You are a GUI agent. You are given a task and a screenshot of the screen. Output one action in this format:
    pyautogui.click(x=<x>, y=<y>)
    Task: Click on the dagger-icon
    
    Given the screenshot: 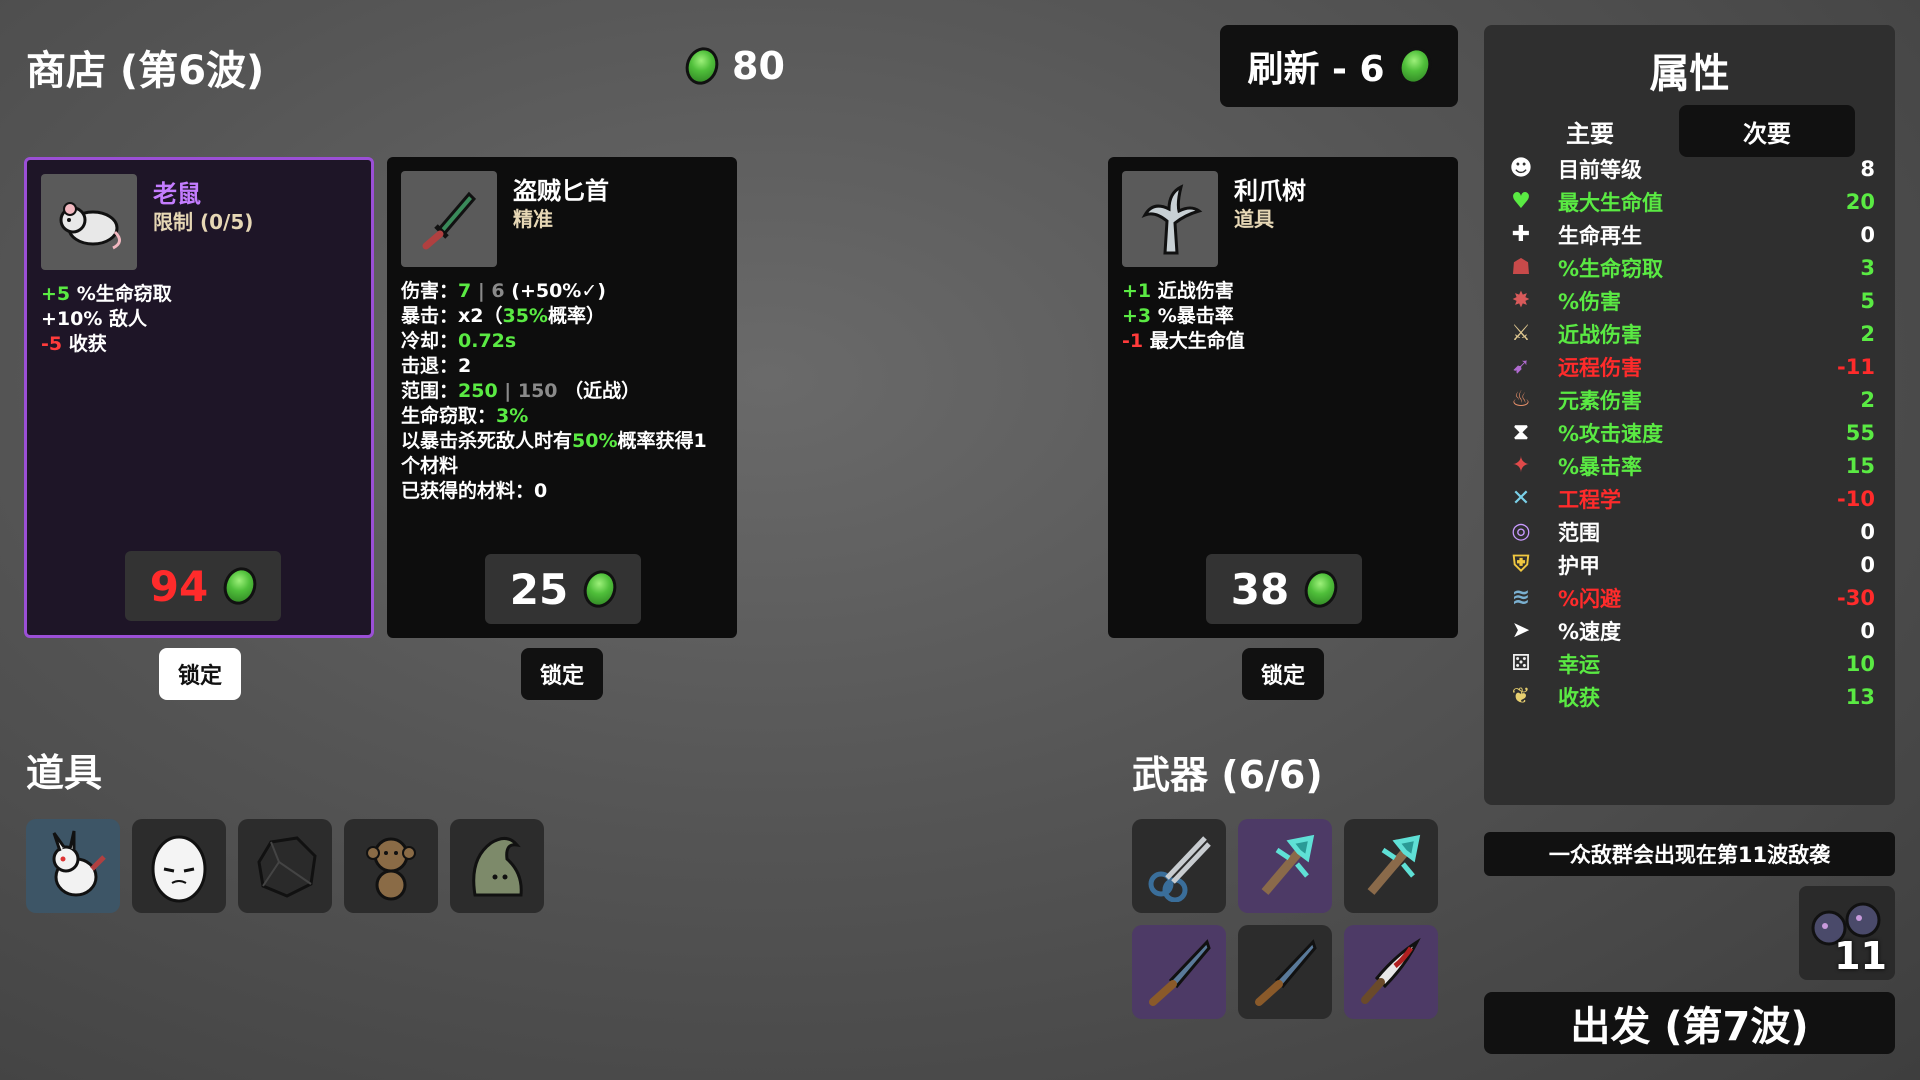 What is the action you would take?
    pyautogui.click(x=449, y=219)
    